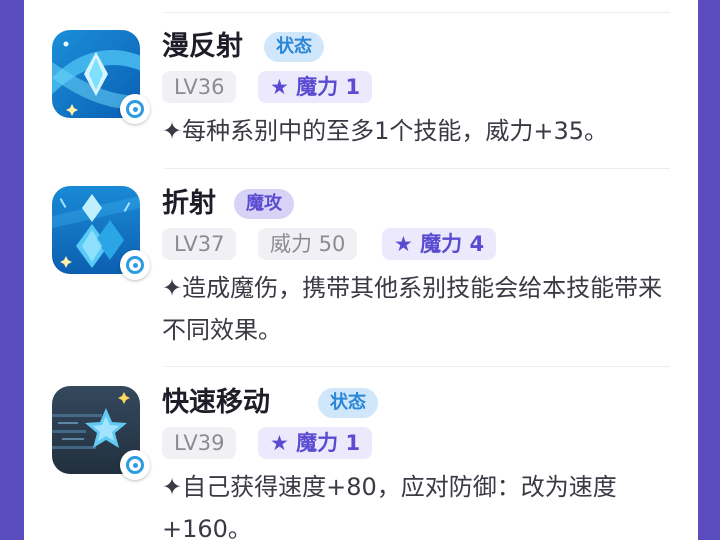 The height and width of the screenshot is (540, 720). Describe the element at coordinates (199, 87) in the screenshot. I see `level-chip: LV36` at that location.